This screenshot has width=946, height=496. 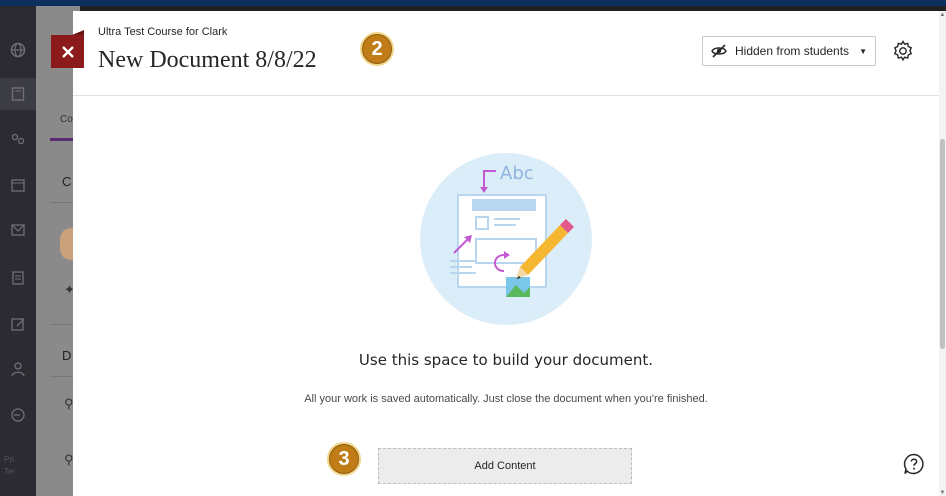 I want to click on footer-privacy-text: Pri, so click(x=9, y=460).